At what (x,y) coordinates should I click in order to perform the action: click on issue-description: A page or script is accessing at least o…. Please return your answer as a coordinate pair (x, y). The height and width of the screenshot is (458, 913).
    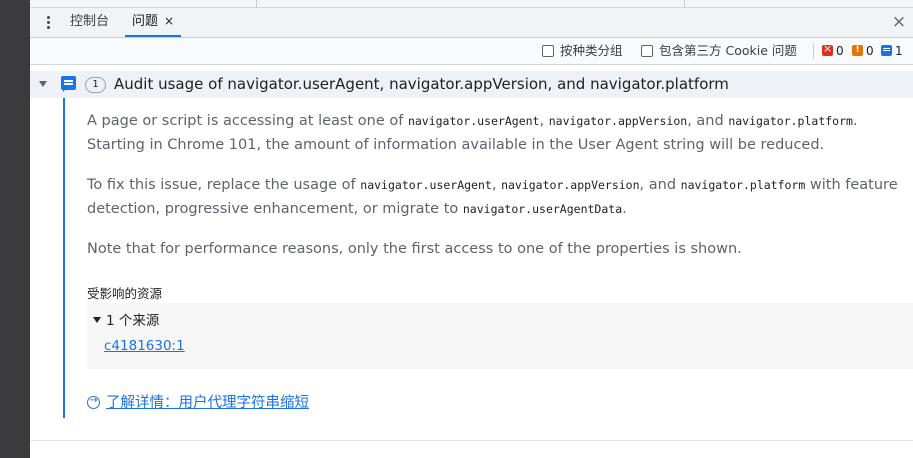
    Looking at the image, I should click on (472, 133).